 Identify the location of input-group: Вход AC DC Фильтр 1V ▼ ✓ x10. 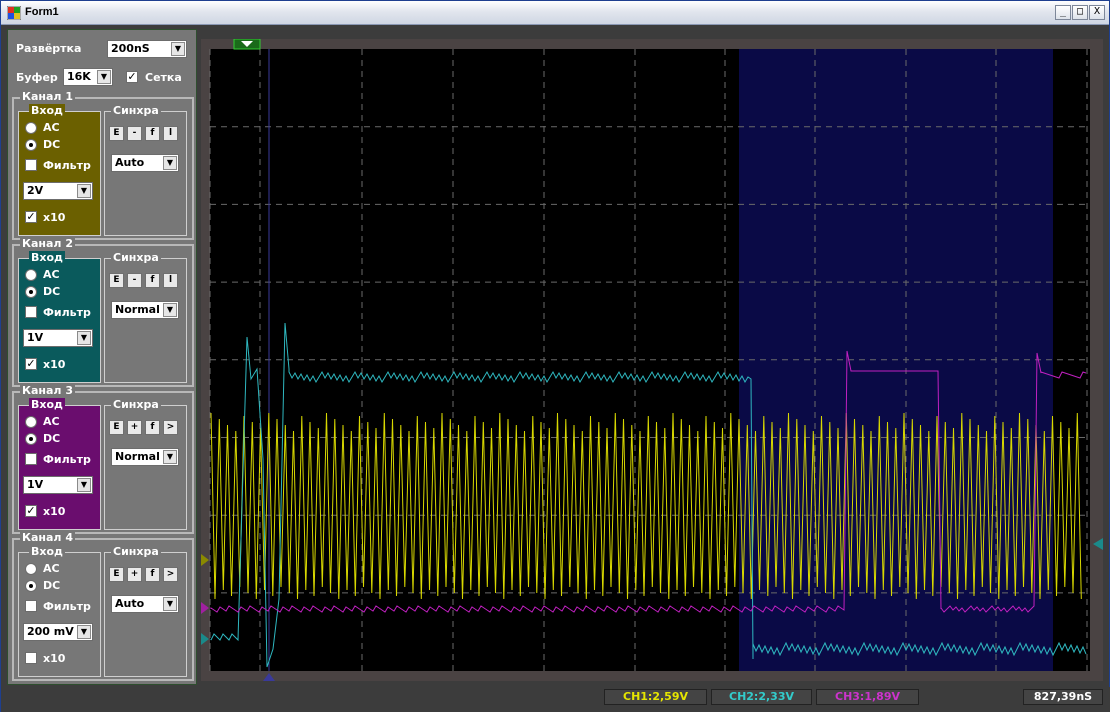
(59, 317).